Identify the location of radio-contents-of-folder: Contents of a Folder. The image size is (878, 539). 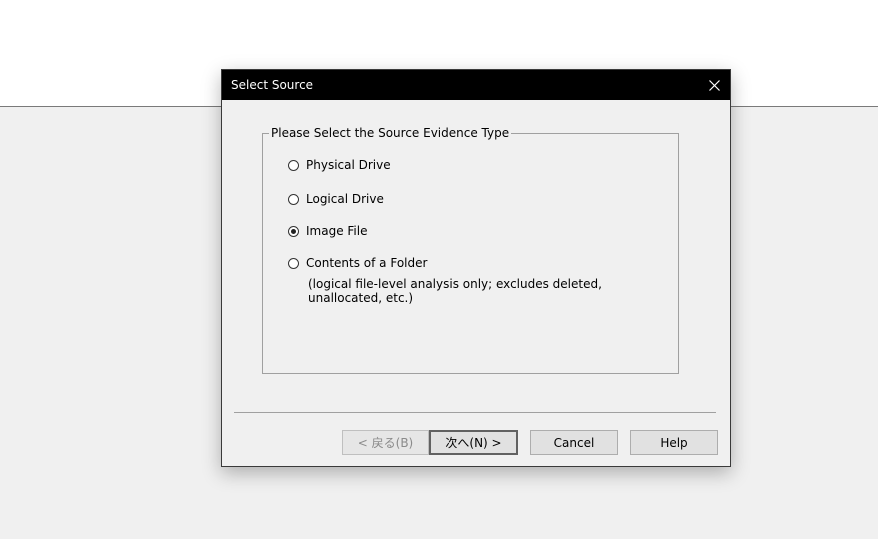
(357, 263).